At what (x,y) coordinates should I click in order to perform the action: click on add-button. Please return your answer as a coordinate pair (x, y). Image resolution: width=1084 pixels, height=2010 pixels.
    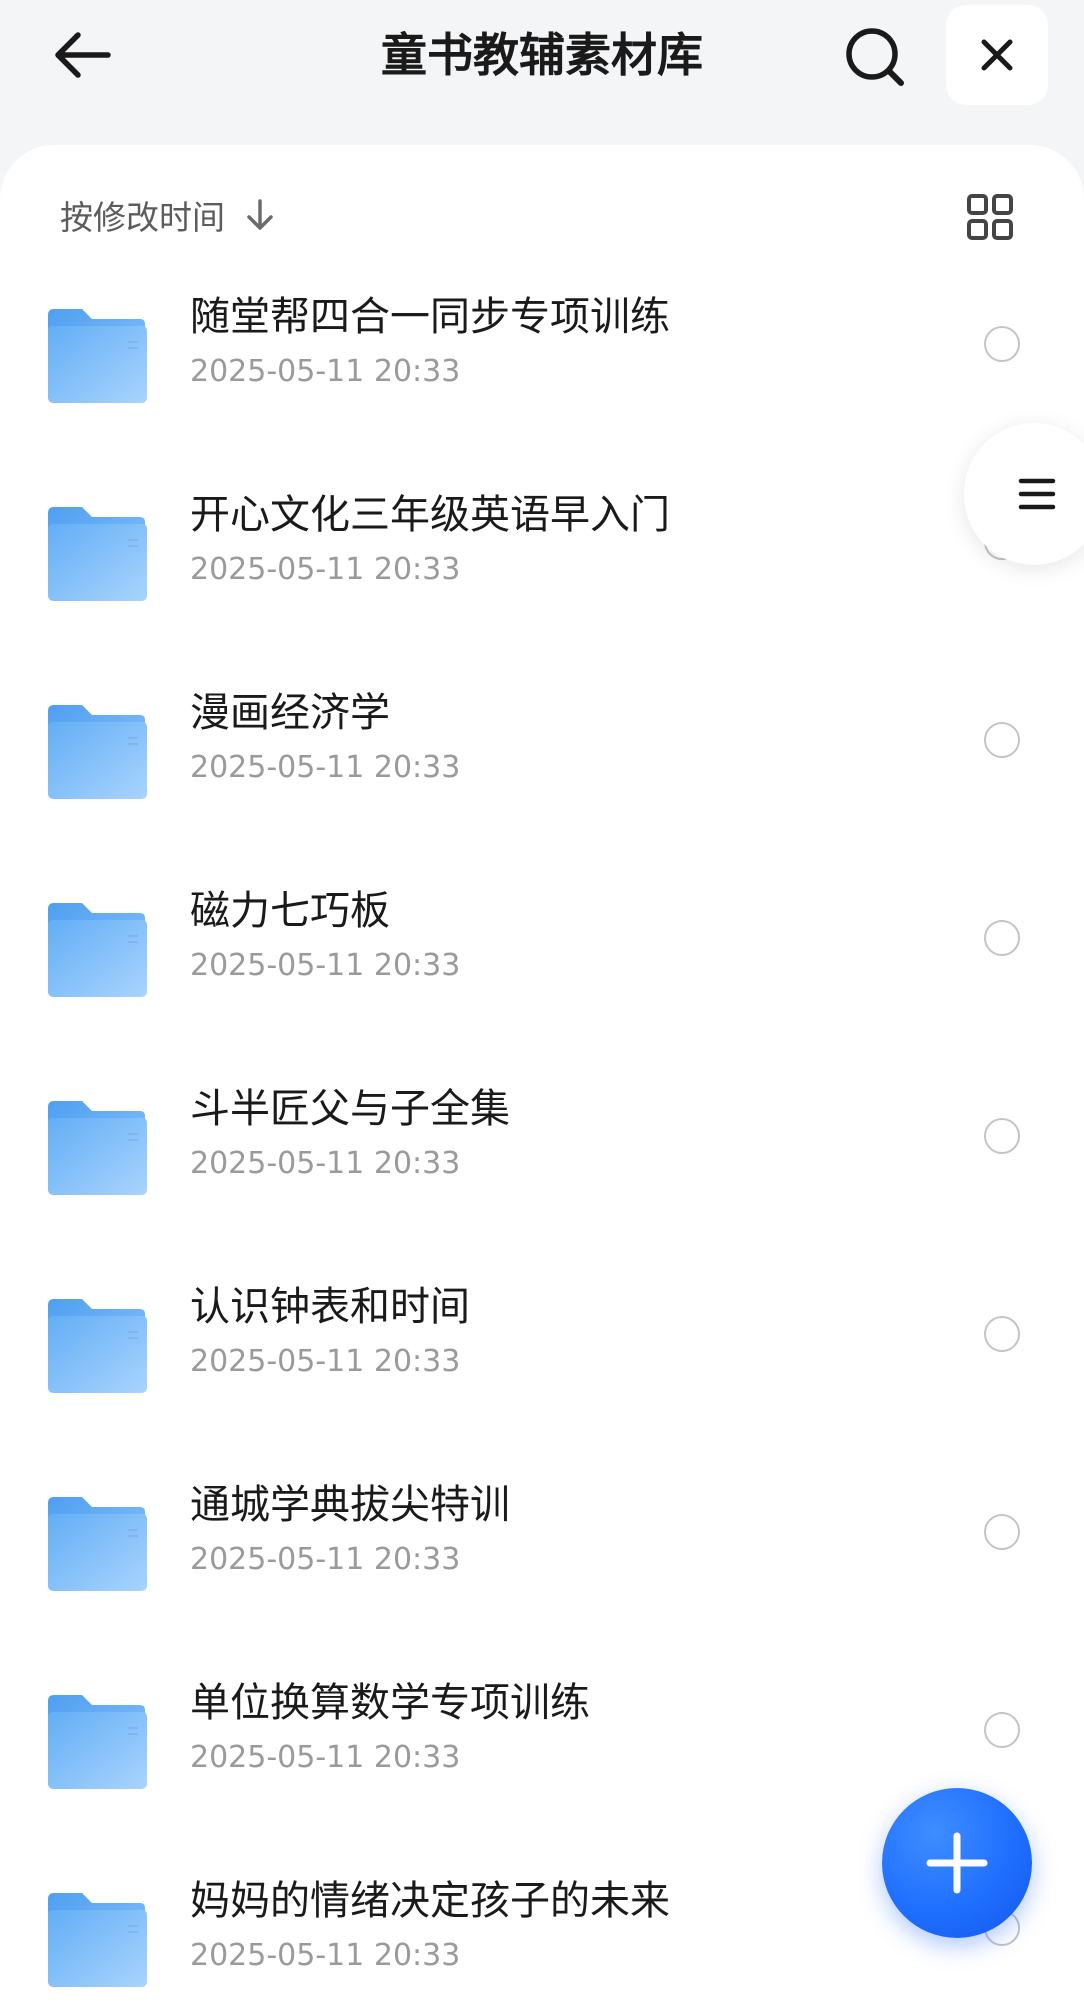
    Looking at the image, I should click on (957, 1863).